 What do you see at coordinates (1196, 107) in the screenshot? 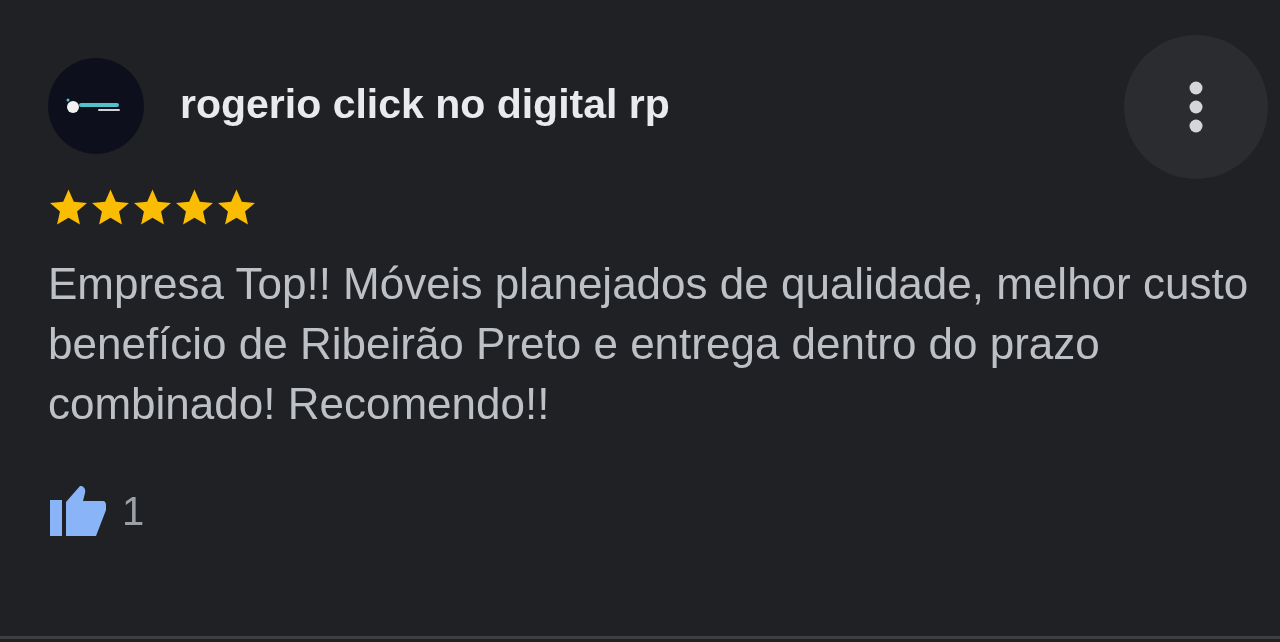
I see `more-options-icon` at bounding box center [1196, 107].